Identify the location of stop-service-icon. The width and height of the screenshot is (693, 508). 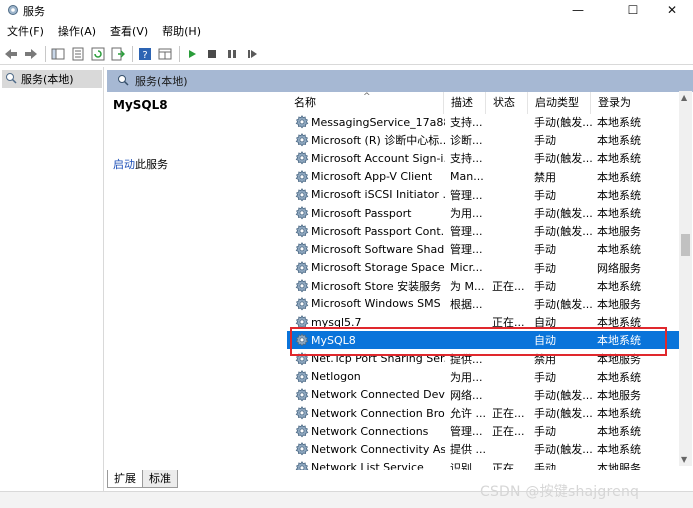
(212, 54).